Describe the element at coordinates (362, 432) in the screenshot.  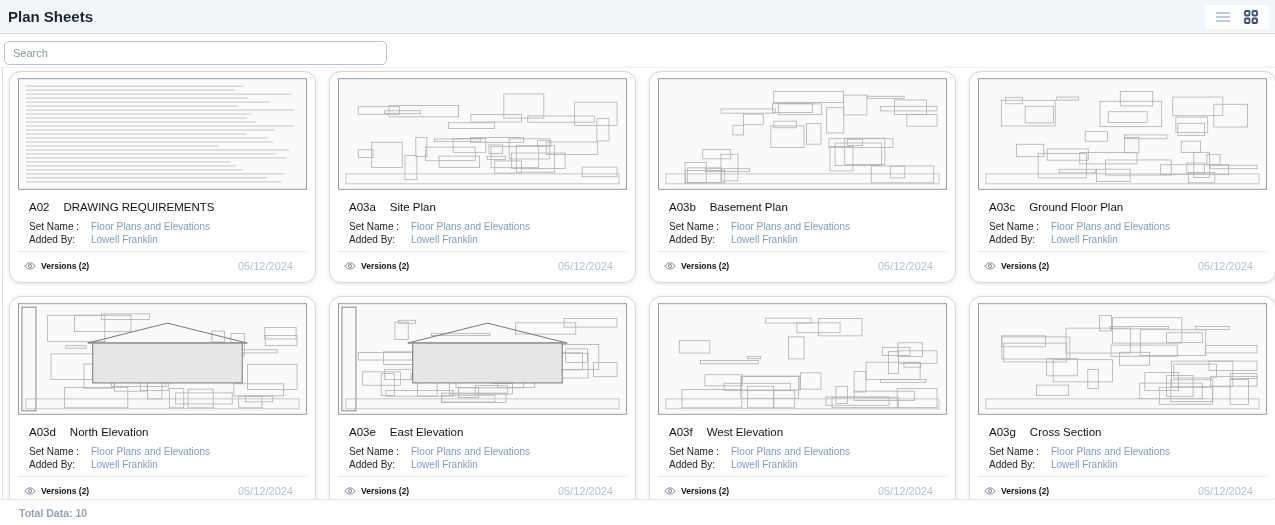
I see `sheet-code: A03e` at that location.